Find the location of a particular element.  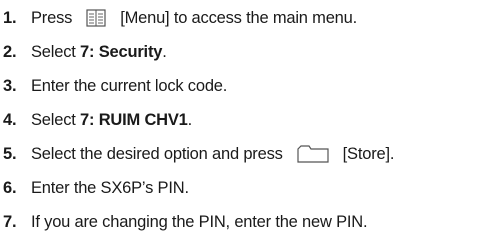

step-text: Enter the current lock code. is located at coordinates (129, 85).